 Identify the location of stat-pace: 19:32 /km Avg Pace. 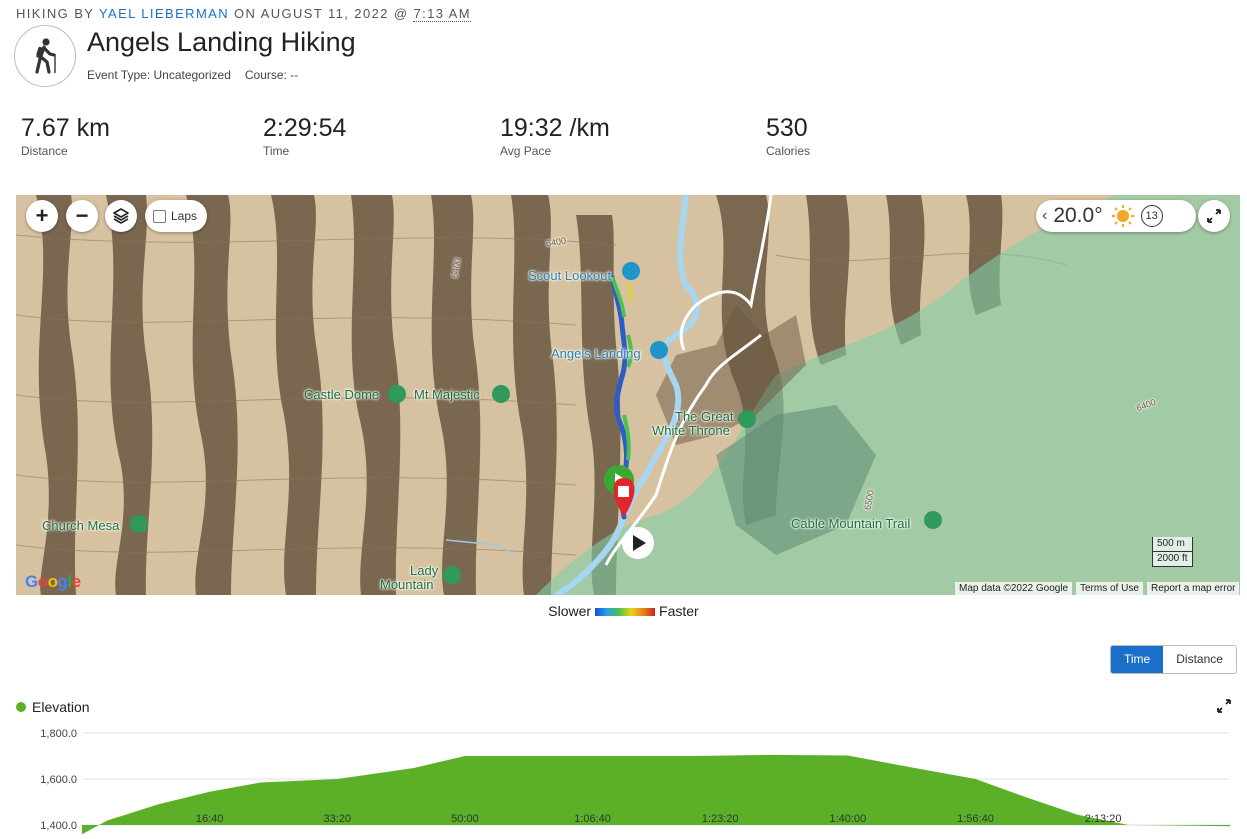
(555, 136).